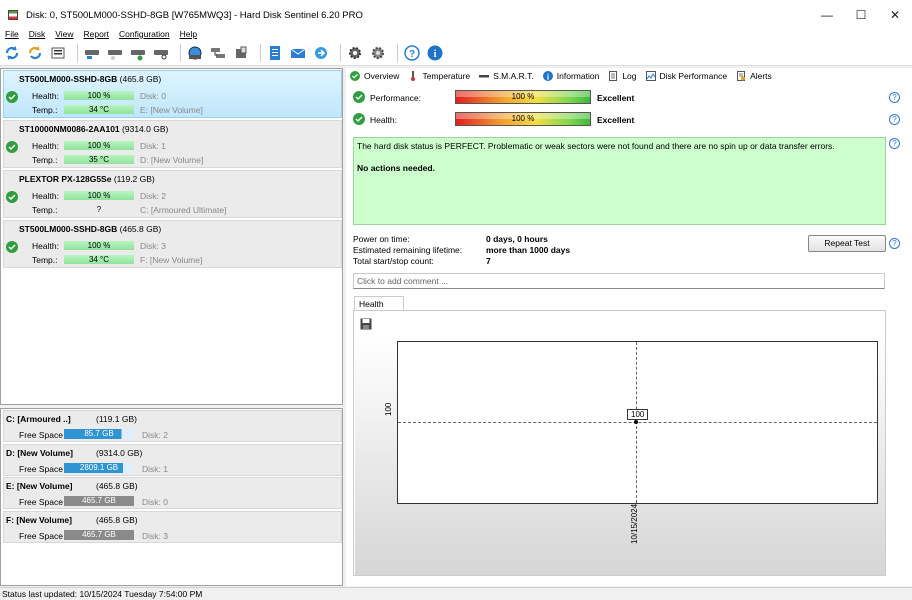  I want to click on tab-disk-performance: Disk Performance, so click(686, 76).